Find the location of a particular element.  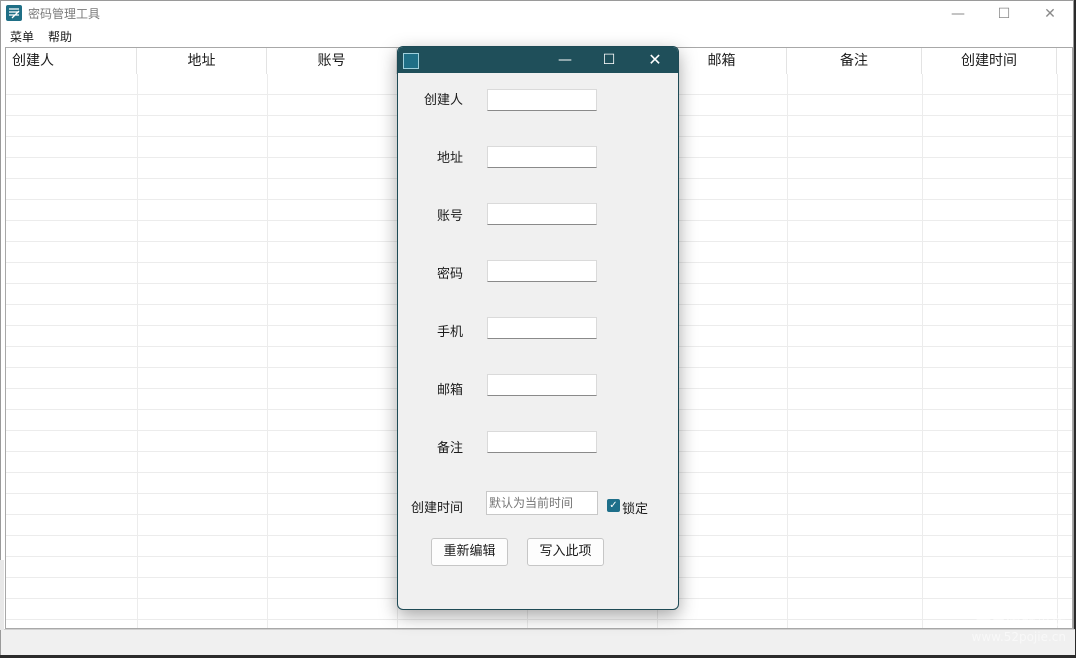

column-header-address: 地址 is located at coordinates (202, 61).